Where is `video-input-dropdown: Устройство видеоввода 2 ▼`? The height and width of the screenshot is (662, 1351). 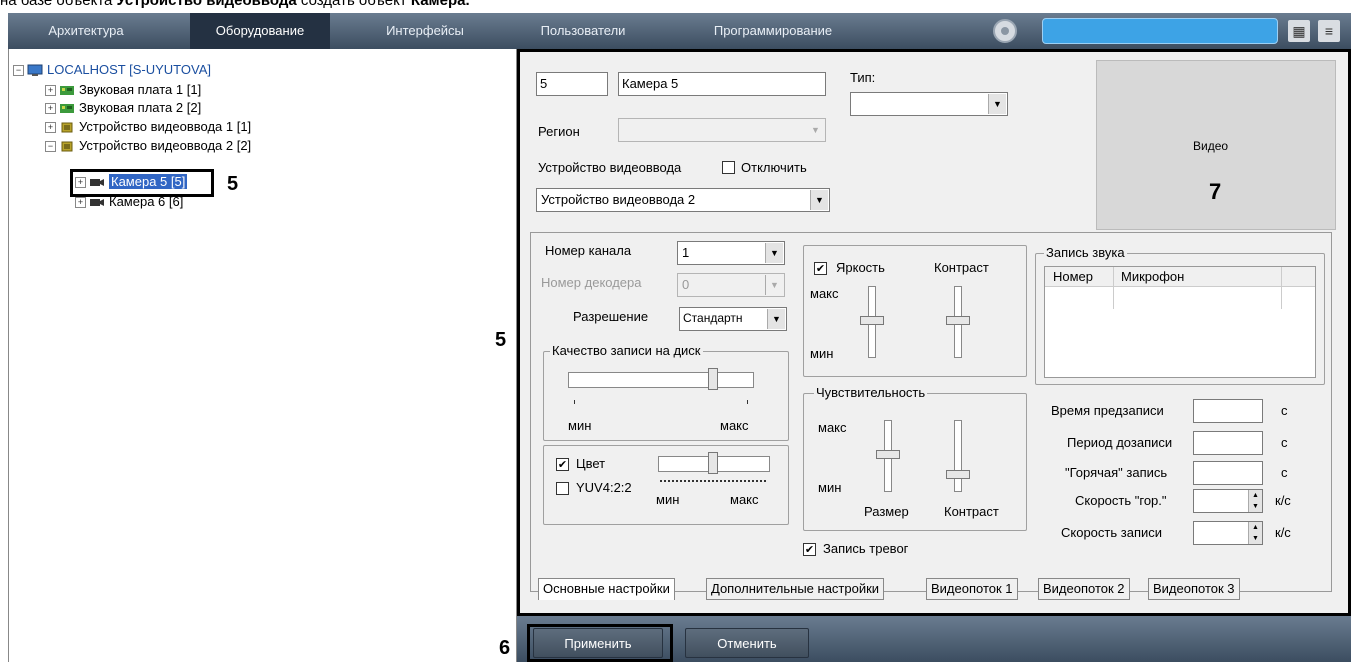
video-input-dropdown: Устройство видеоввода 2 ▼ is located at coordinates (683, 200).